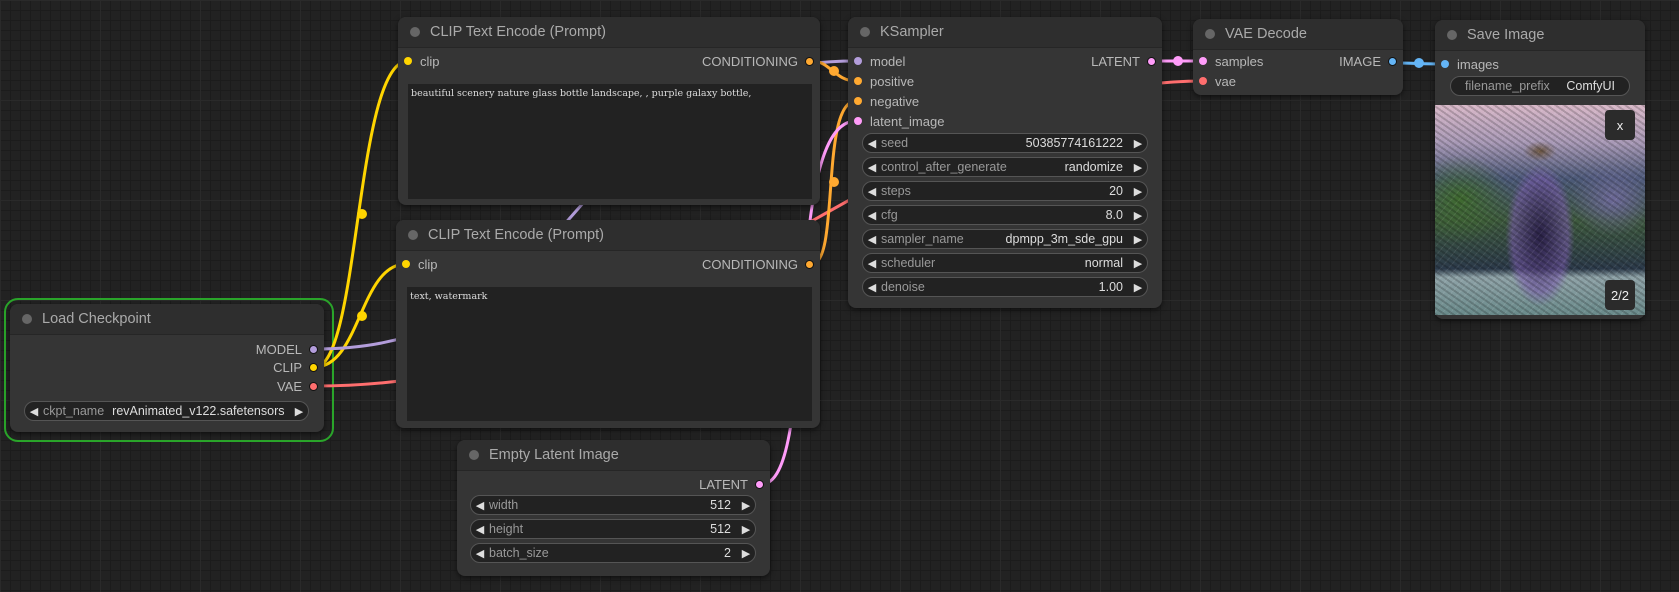 The height and width of the screenshot is (592, 1679). Describe the element at coordinates (899, 121) in the screenshot. I see `input-slot-latent-image: latent_image` at that location.